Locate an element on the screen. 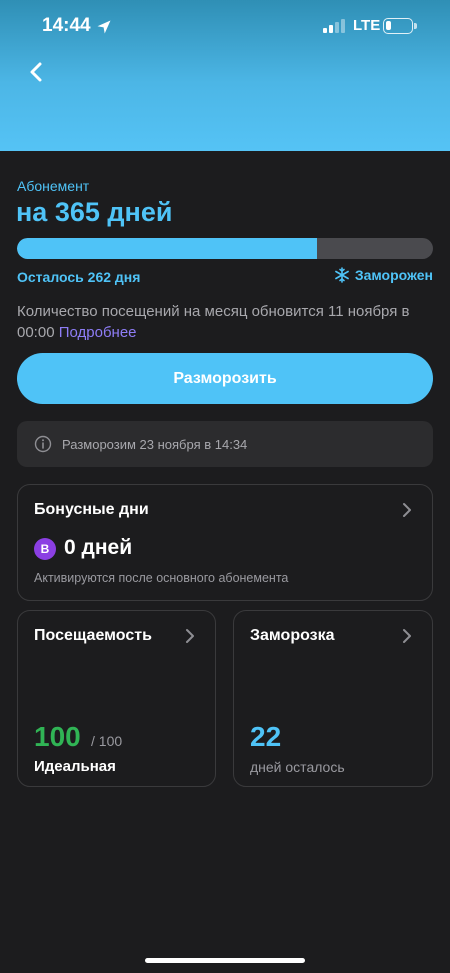 This screenshot has width=450, height=973. attendance-score: 100 is located at coordinates (57, 736).